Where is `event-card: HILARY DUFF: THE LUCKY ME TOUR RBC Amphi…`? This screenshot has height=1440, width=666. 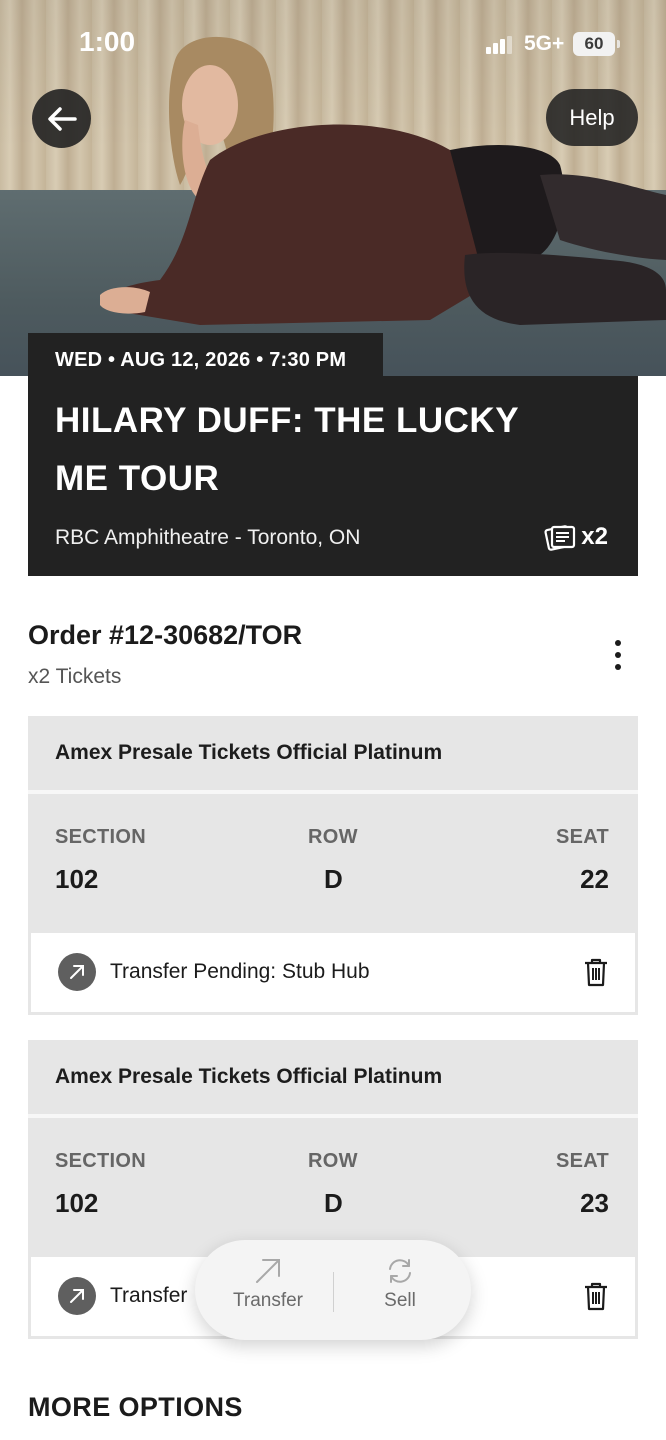
event-card: HILARY DUFF: THE LUCKY ME TOUR RBC Amphi… is located at coordinates (333, 476).